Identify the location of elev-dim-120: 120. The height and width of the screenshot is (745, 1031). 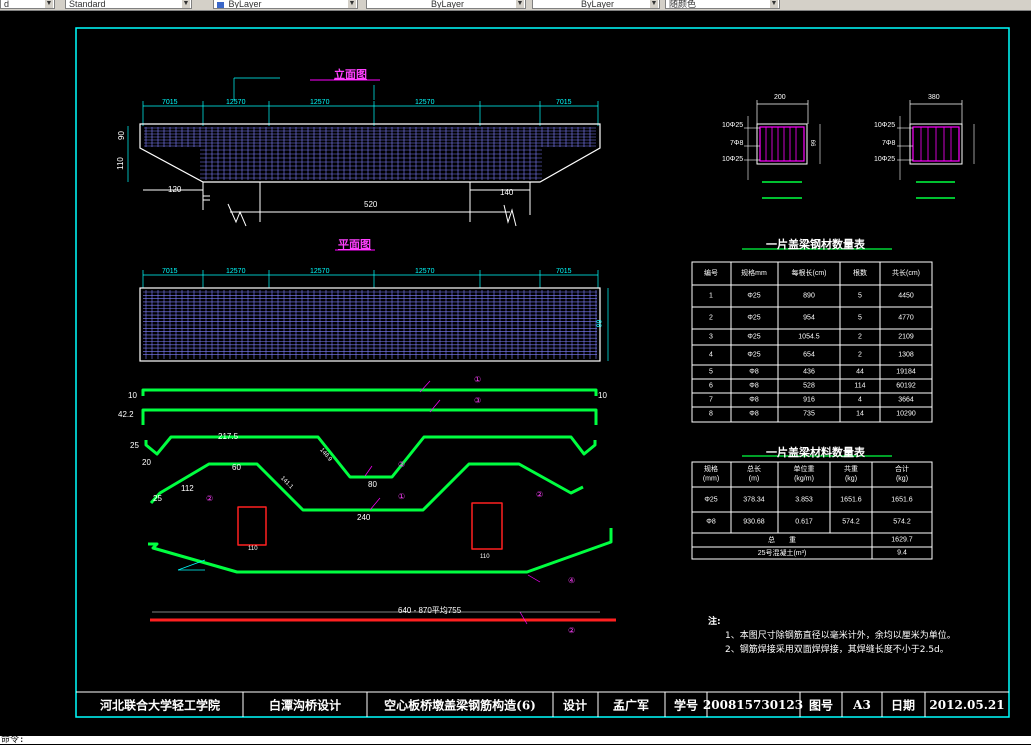
(175, 189).